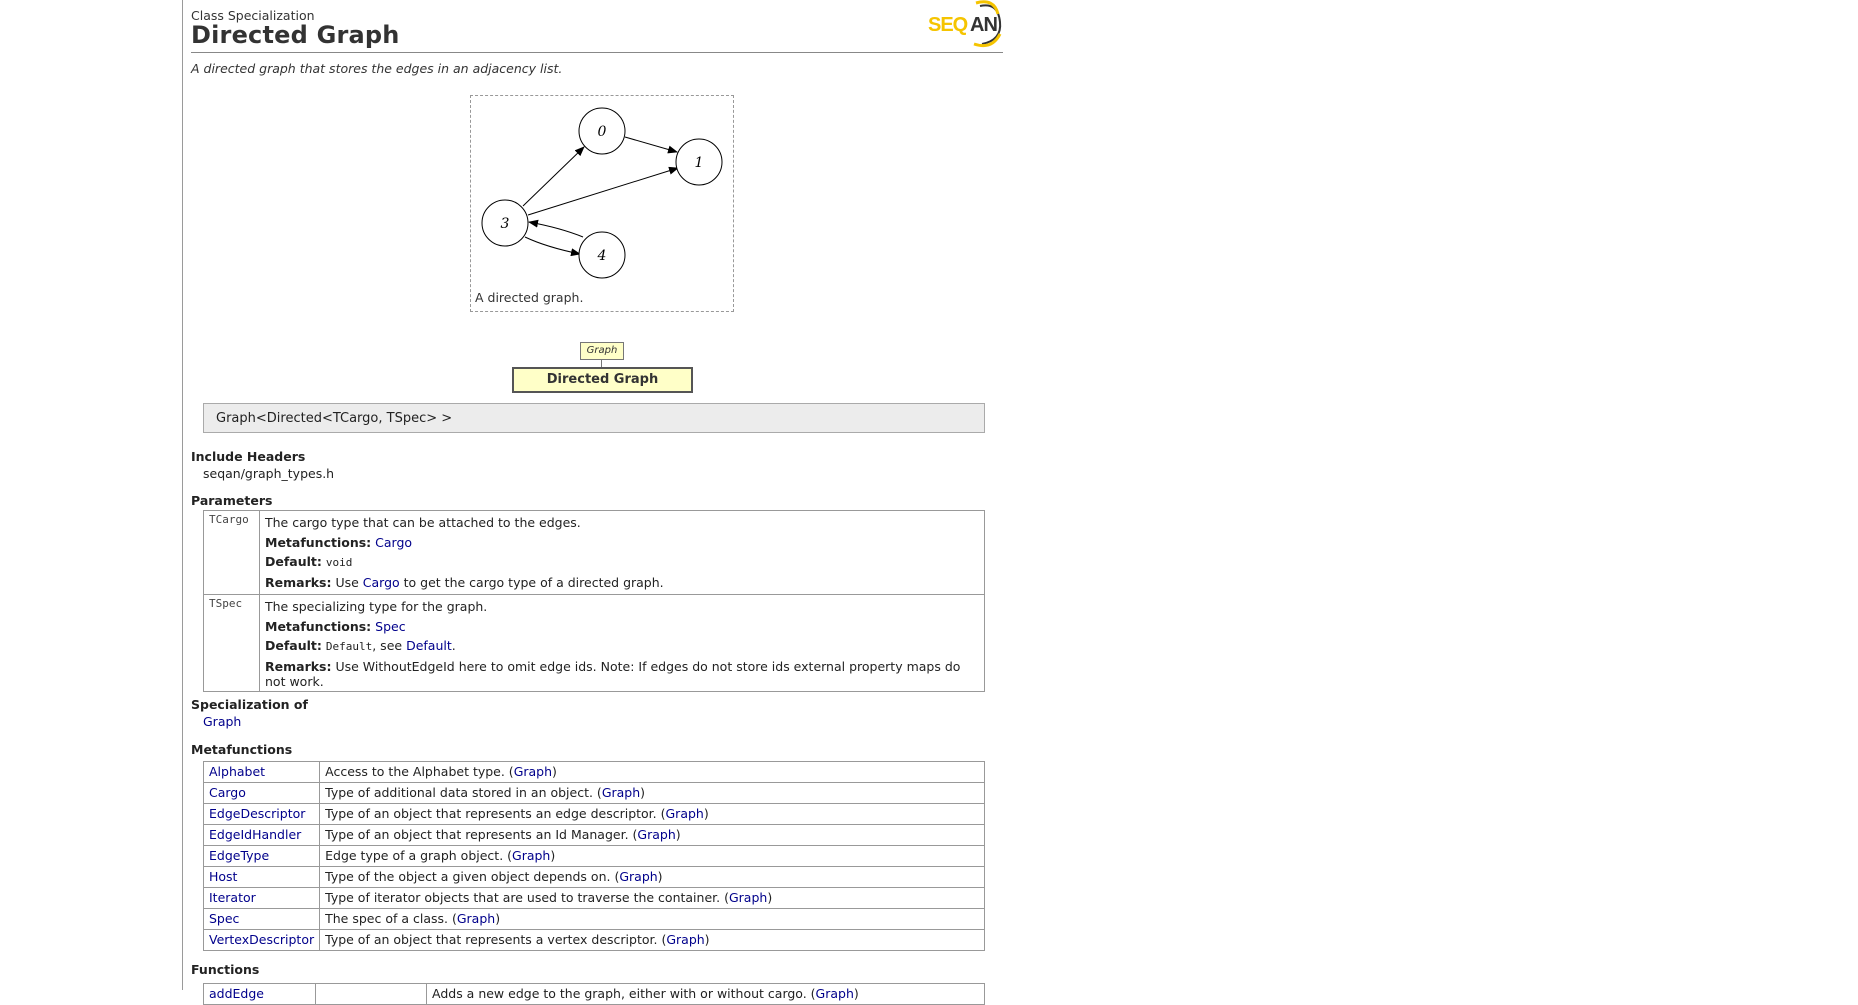  I want to click on metafunction-link: Spec, so click(224, 918).